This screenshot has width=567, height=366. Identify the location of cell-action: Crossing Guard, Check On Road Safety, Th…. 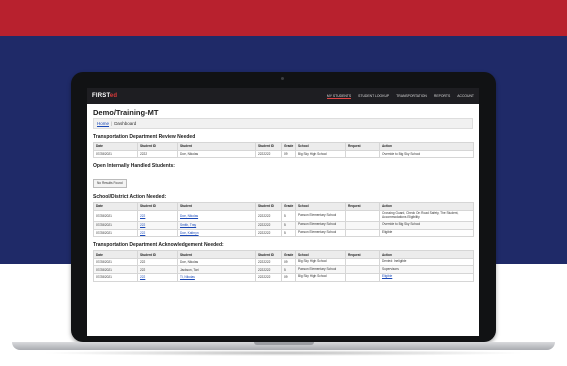
(426, 216).